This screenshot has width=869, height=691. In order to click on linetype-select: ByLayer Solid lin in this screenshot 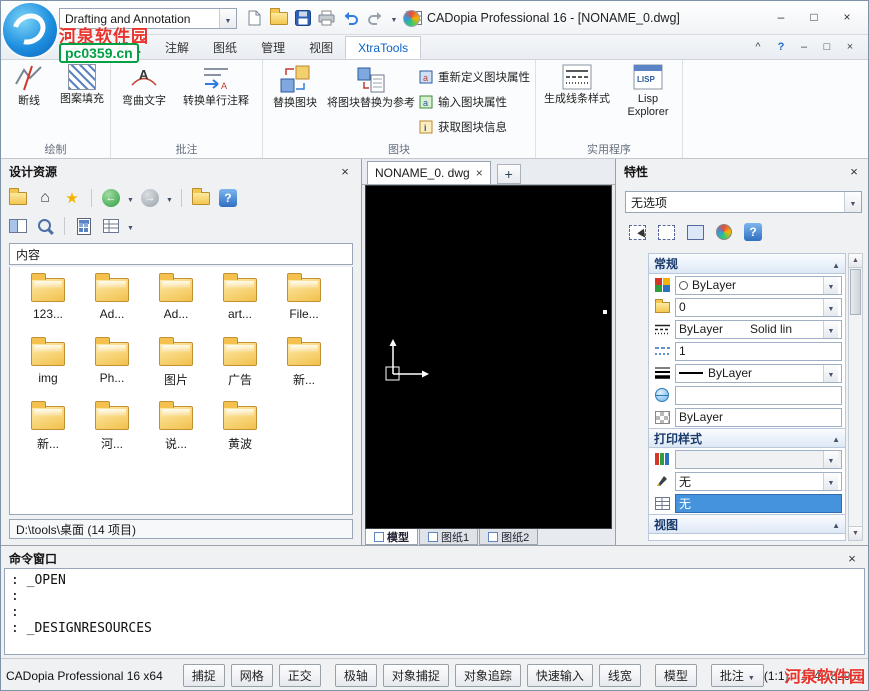, I will do `click(758, 329)`.